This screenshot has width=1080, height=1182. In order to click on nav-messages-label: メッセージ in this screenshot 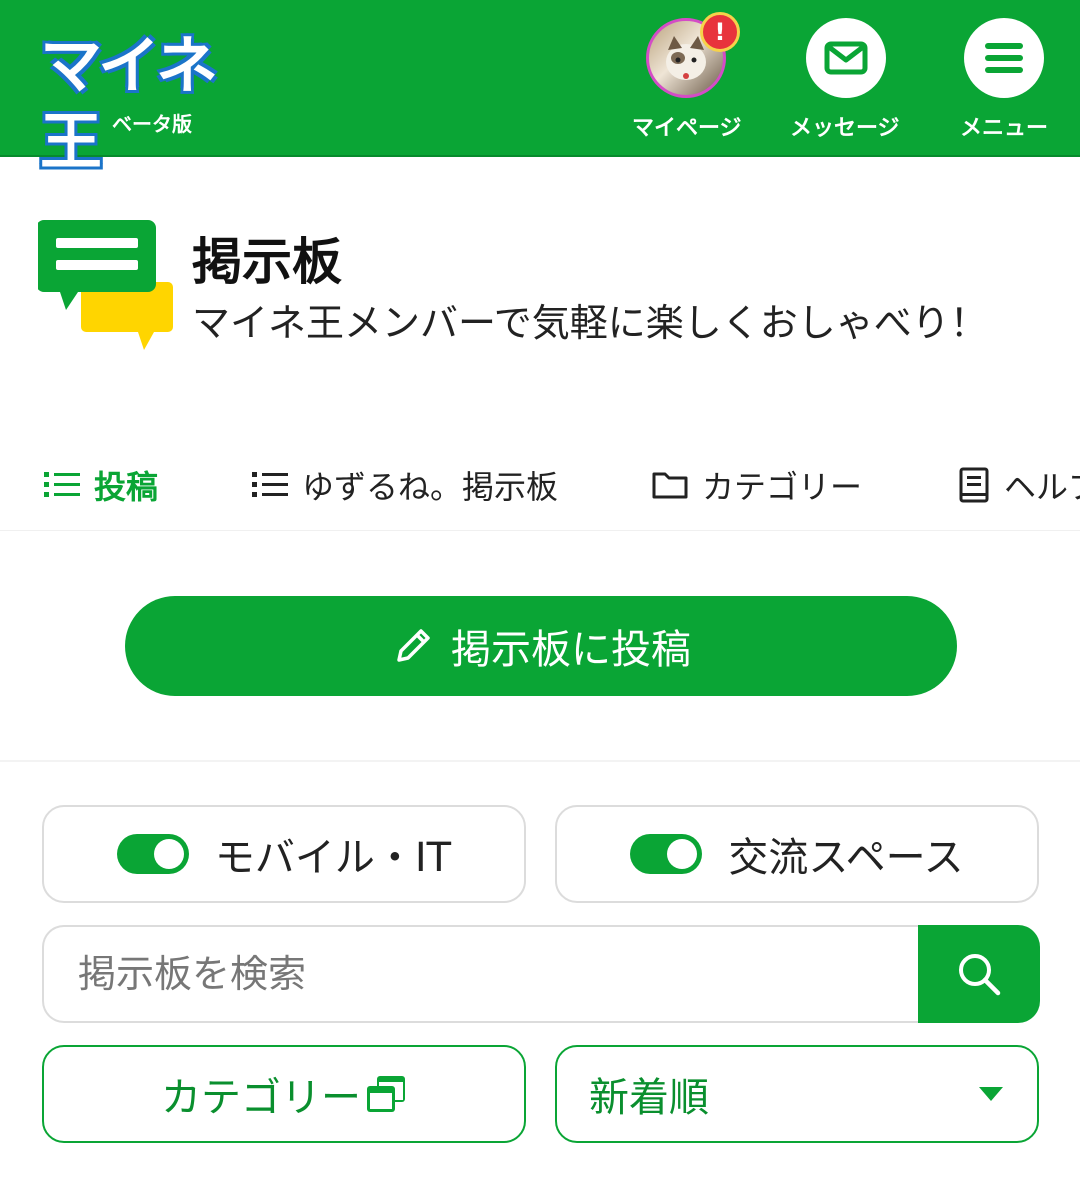, I will do `click(845, 128)`.